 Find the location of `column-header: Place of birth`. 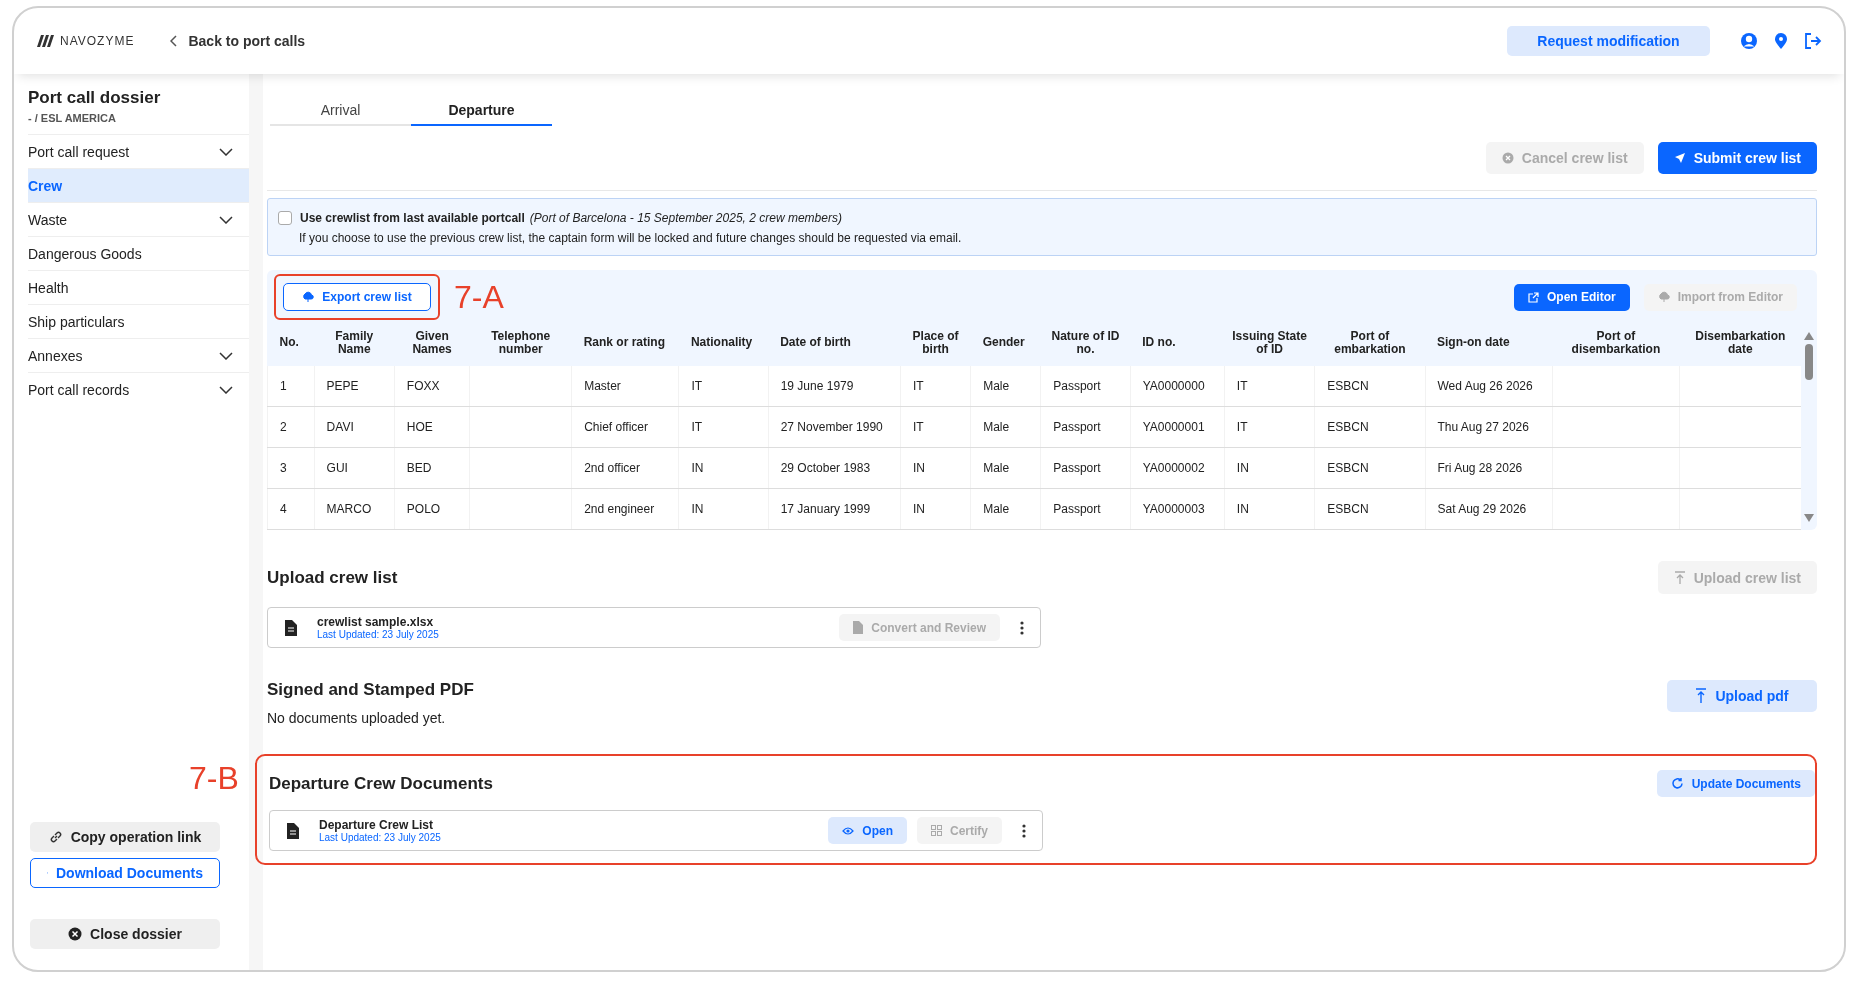

column-header: Place of birth is located at coordinates (935, 342).